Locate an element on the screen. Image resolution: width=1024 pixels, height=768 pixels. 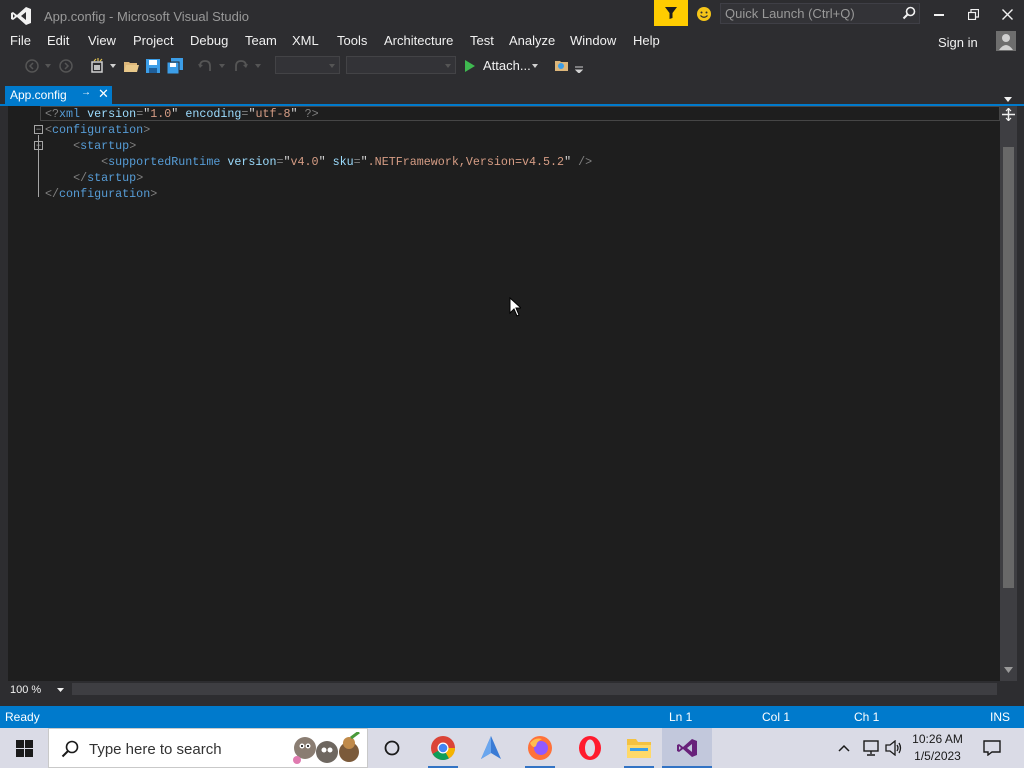
code-token: configuration is located at coordinates (105, 194).